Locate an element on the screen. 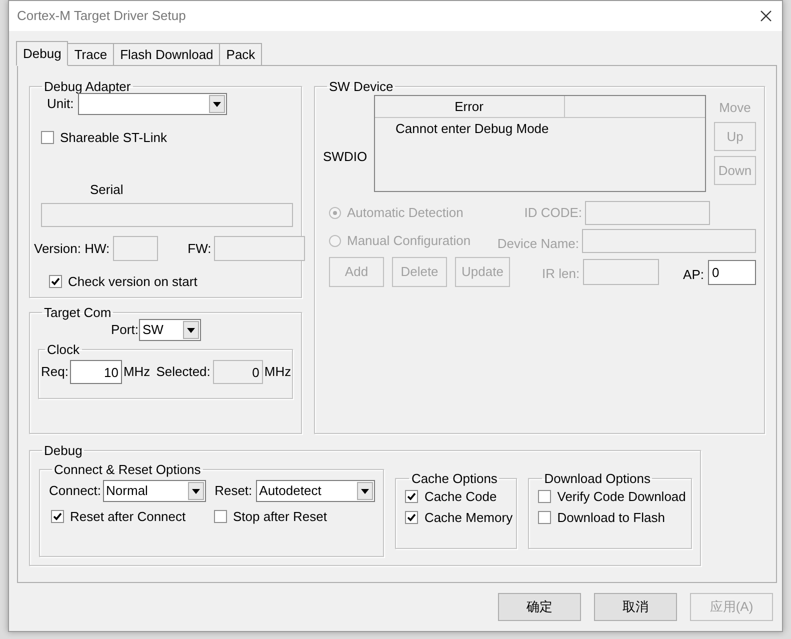  field-label: FW: is located at coordinates (200, 248).